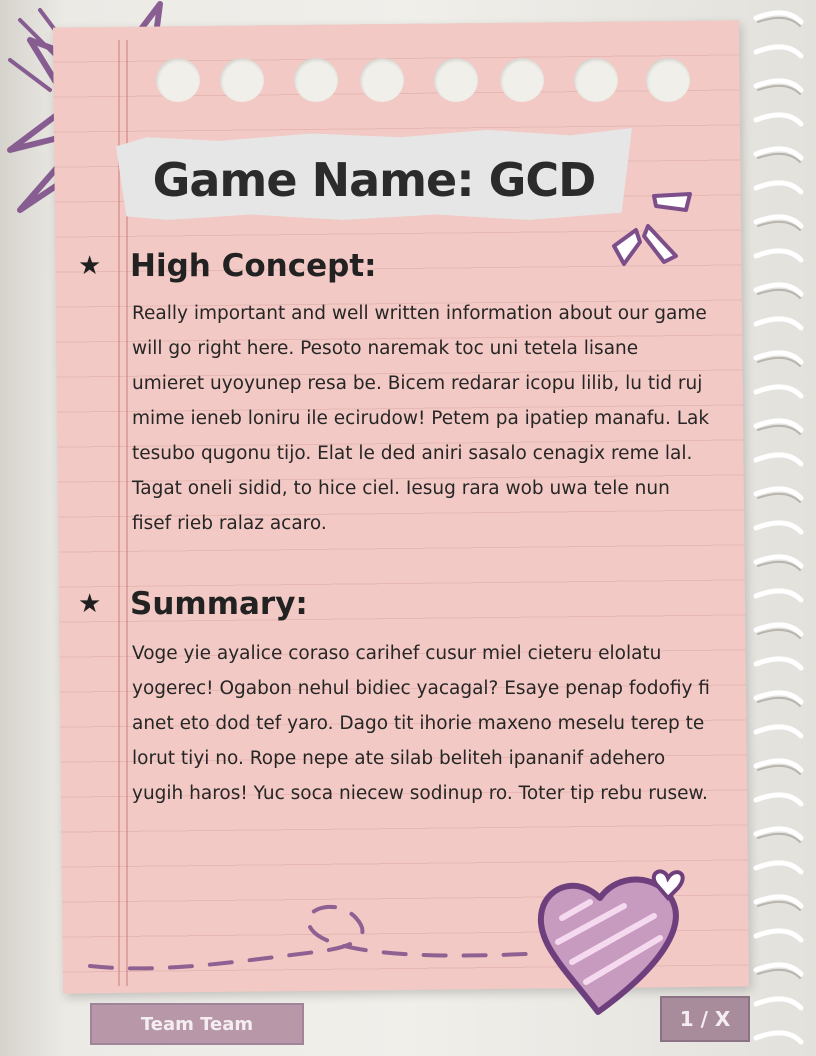  Describe the element at coordinates (197, 1024) in the screenshot. I see `team-label: Team Team` at that location.